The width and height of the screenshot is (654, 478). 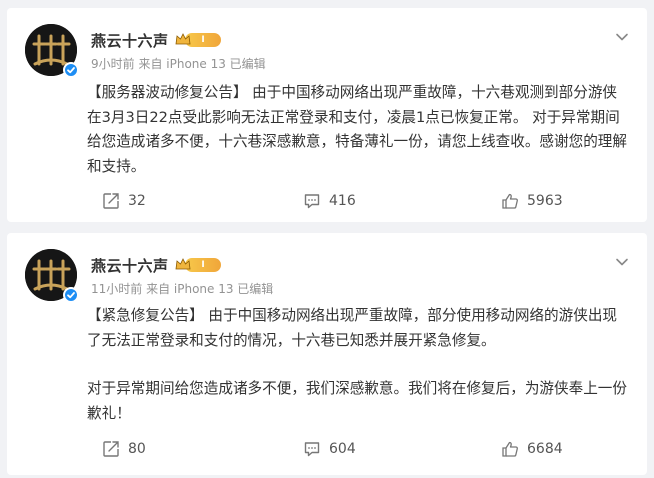 What do you see at coordinates (137, 449) in the screenshot?
I see `repost-count: 80` at bounding box center [137, 449].